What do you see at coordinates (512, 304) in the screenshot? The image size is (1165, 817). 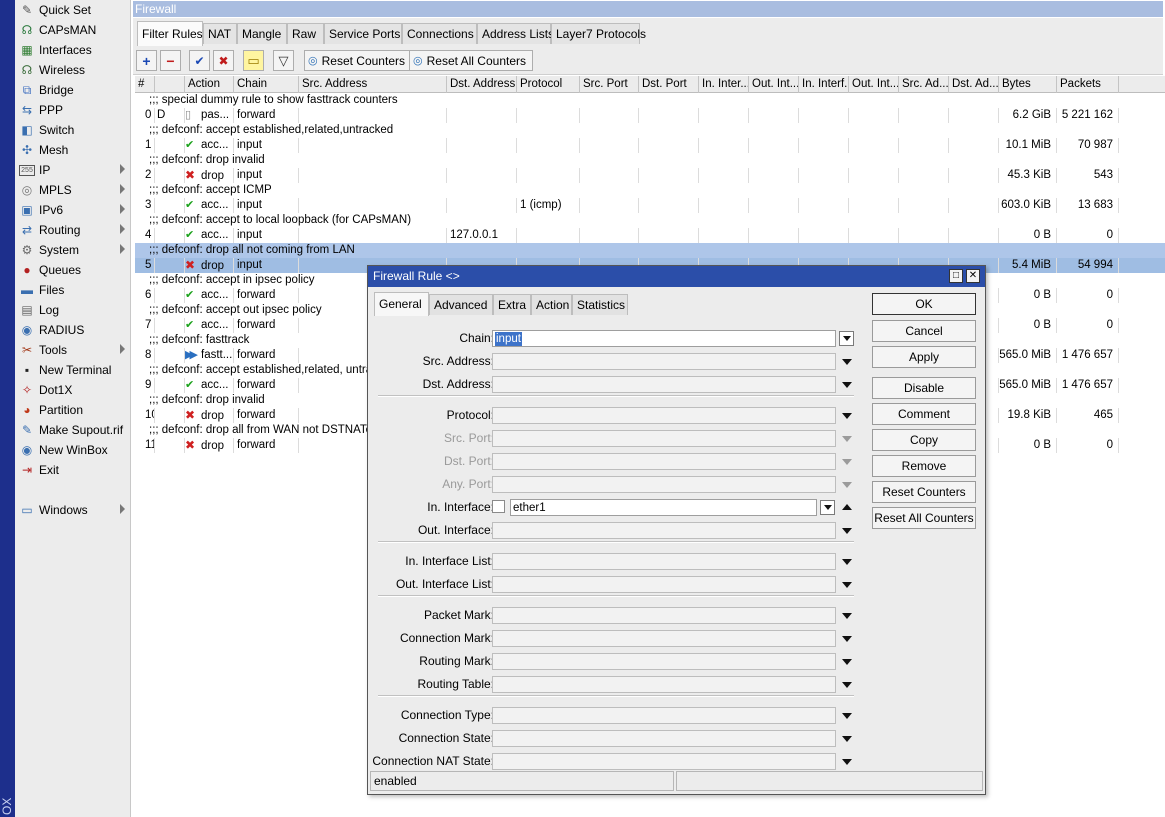 I see `dialog-tab-extra: Extra` at bounding box center [512, 304].